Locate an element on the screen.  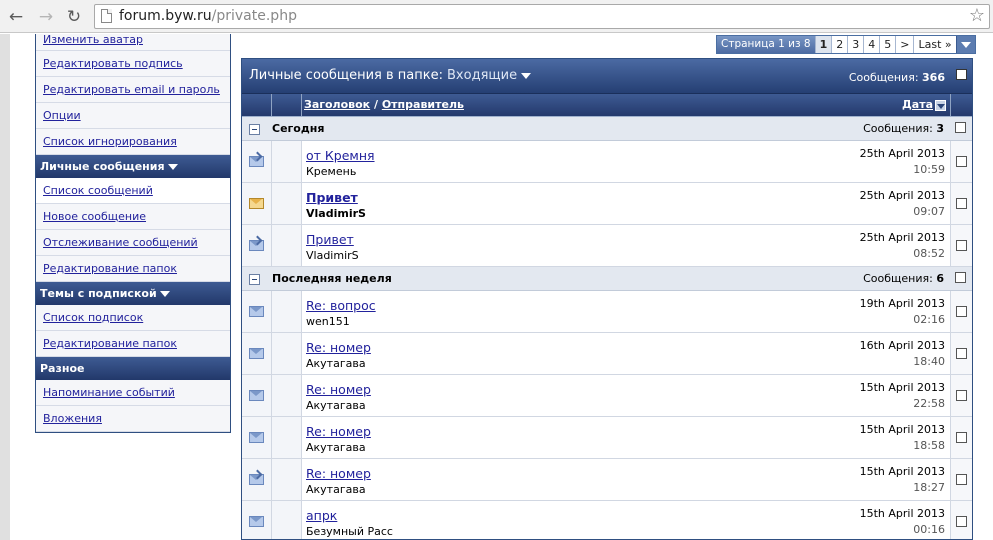
page-link-3: 3 is located at coordinates (855, 44).